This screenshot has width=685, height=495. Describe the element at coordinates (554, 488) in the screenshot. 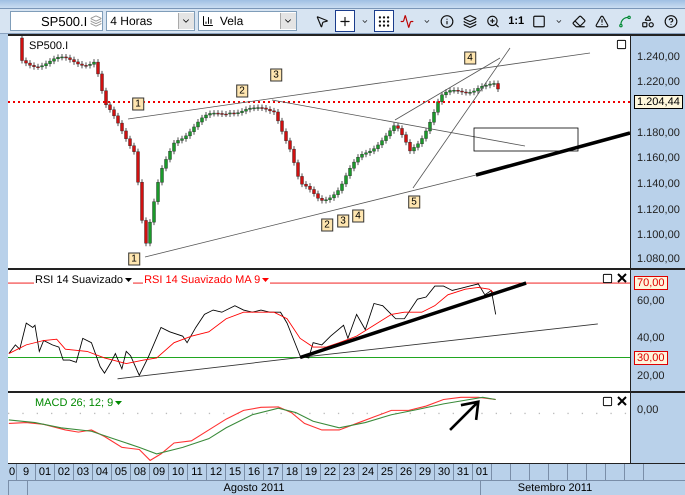

I see `month-label: Setembro 2011` at that location.